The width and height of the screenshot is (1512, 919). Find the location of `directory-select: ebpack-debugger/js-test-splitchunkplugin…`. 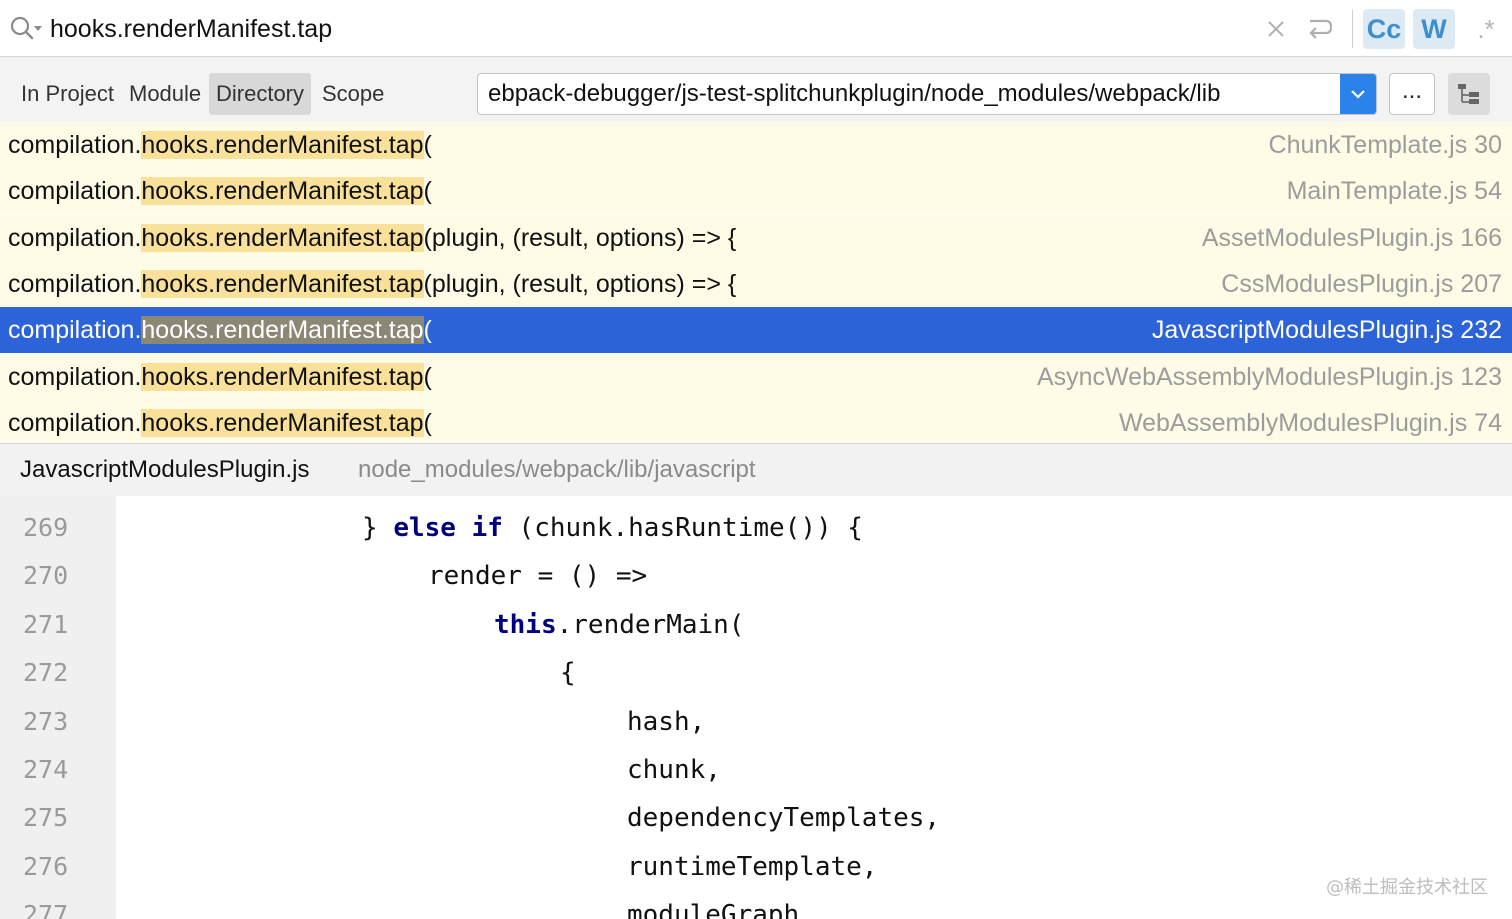

directory-select: ebpack-debugger/js-test-splitchunkplugin… is located at coordinates (927, 94).